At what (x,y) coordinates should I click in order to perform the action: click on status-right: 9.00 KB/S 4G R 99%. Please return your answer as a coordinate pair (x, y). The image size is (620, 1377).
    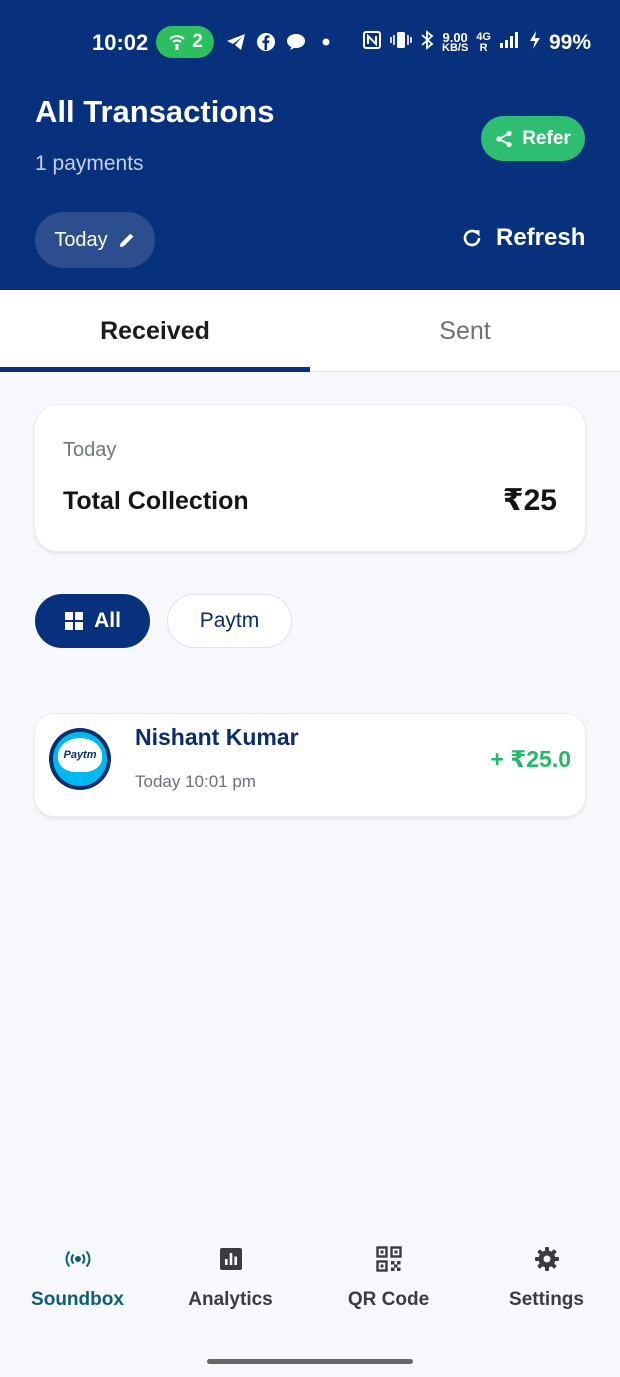
    Looking at the image, I should click on (476, 42).